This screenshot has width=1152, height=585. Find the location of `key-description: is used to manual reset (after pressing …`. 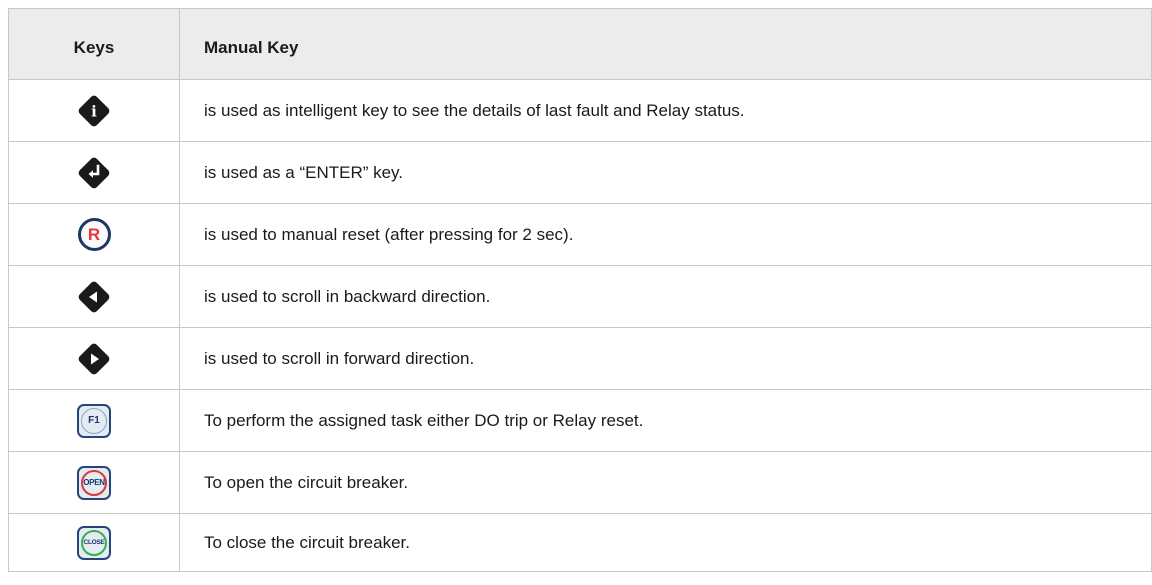

key-description: is used to manual reset (after pressing … is located at coordinates (665, 234).